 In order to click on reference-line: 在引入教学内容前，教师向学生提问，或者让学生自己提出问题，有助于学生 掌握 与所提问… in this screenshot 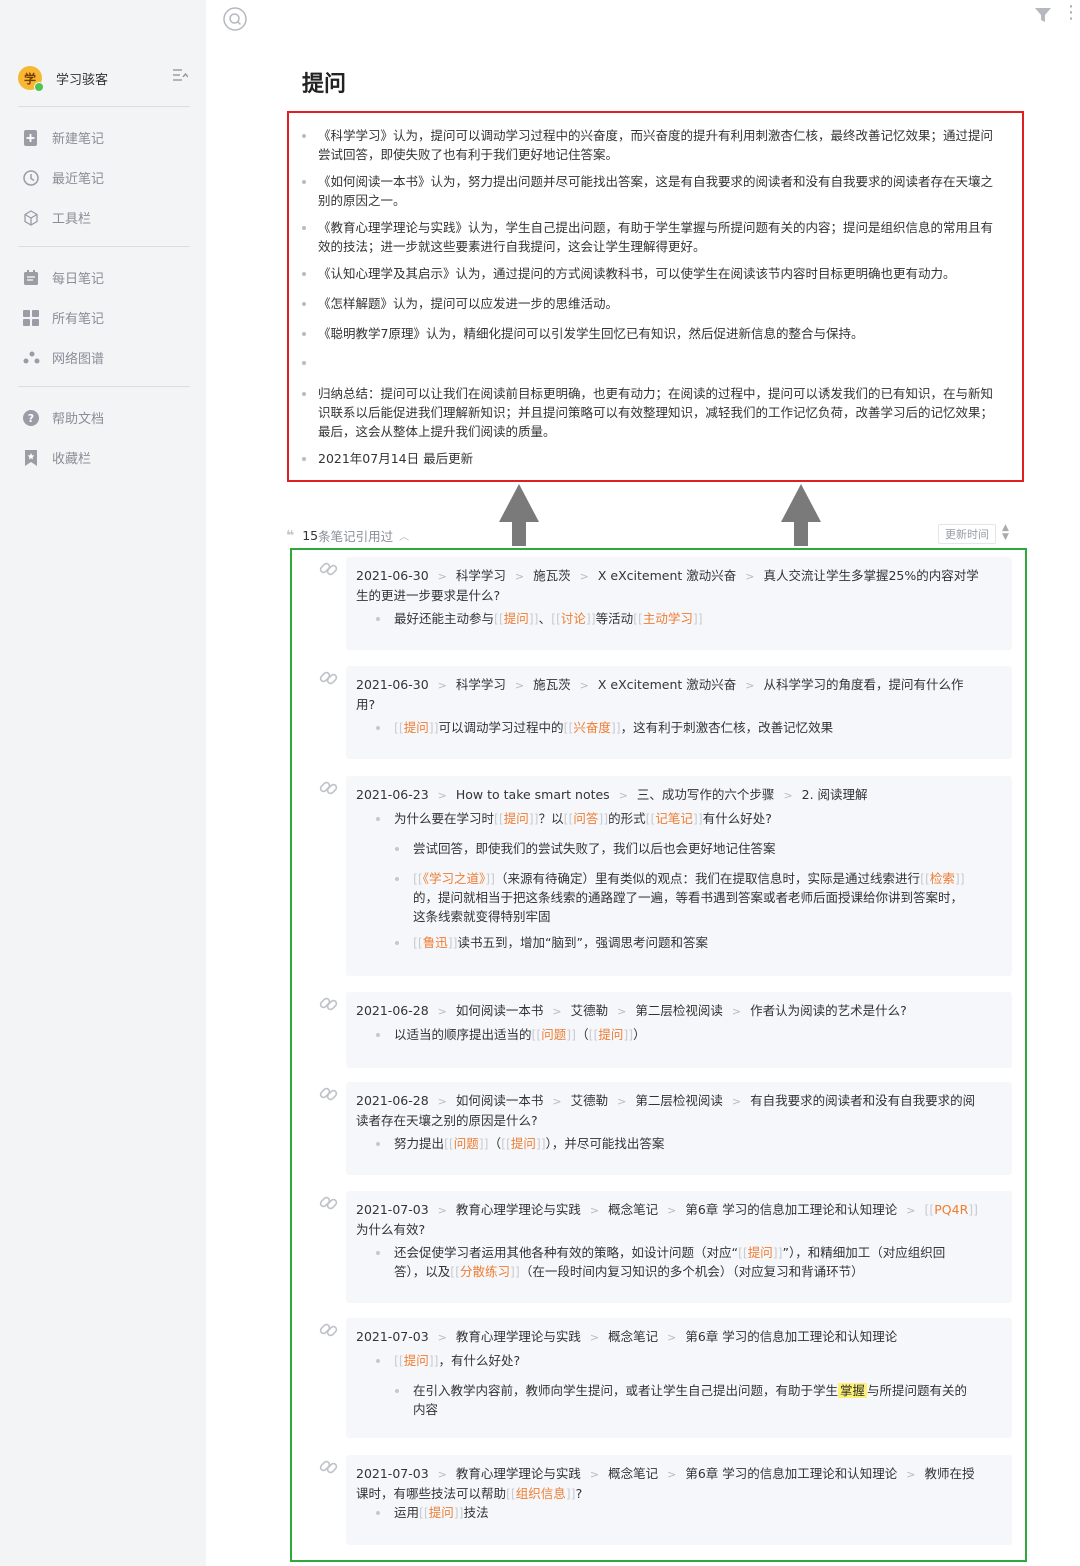, I will do `click(681, 1400)`.